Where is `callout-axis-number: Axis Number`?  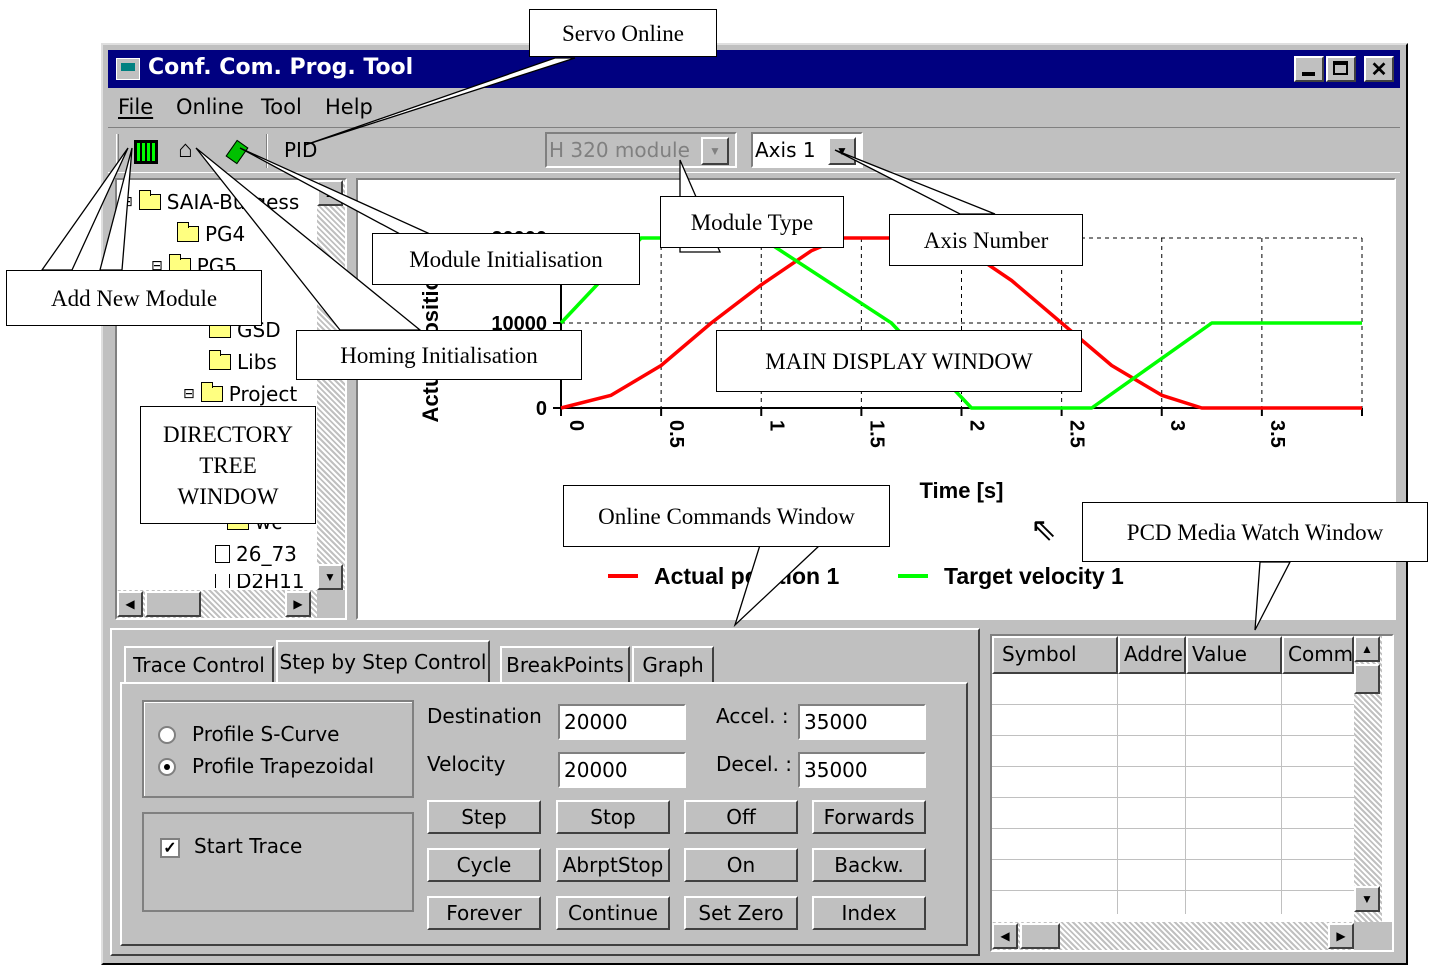
callout-axis-number: Axis Number is located at coordinates (986, 240).